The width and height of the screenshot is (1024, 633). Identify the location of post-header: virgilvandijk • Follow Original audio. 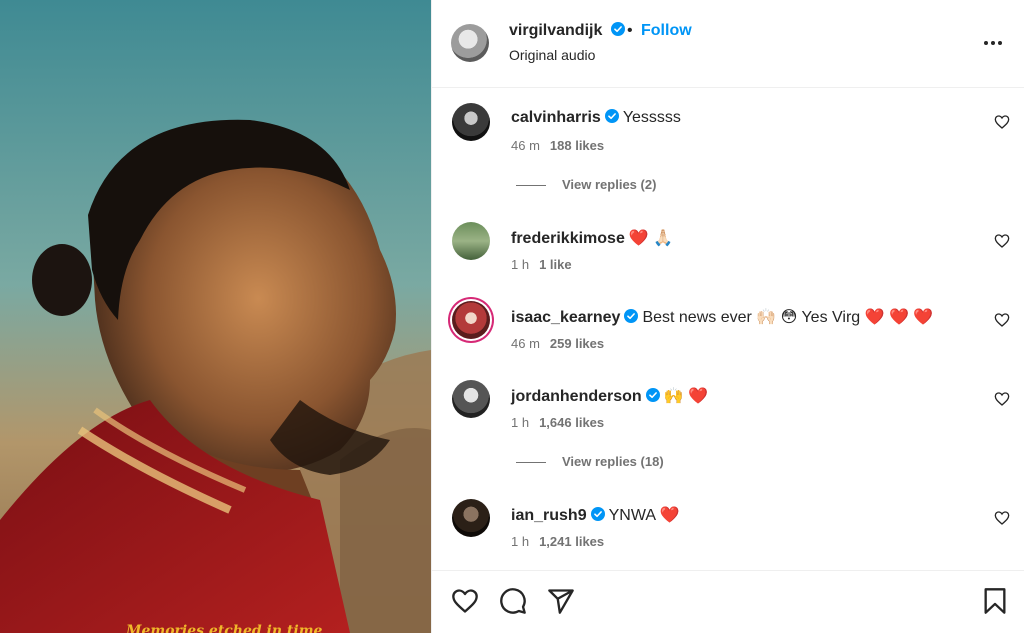
(728, 44).